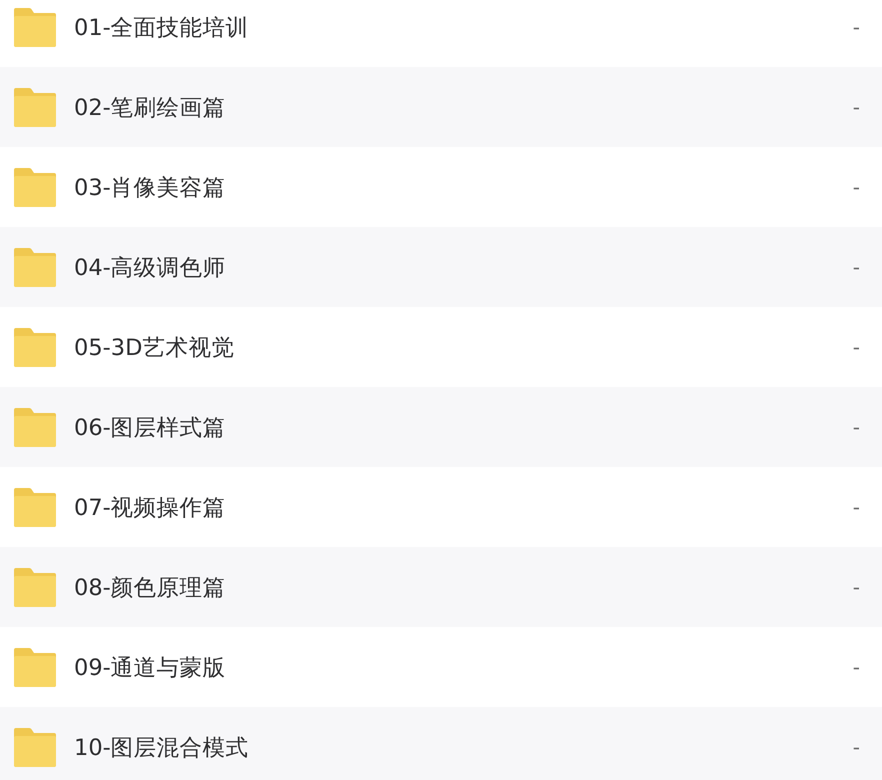  Describe the element at coordinates (150, 588) in the screenshot. I see `folder-name: 08-颜色原理篇` at that location.